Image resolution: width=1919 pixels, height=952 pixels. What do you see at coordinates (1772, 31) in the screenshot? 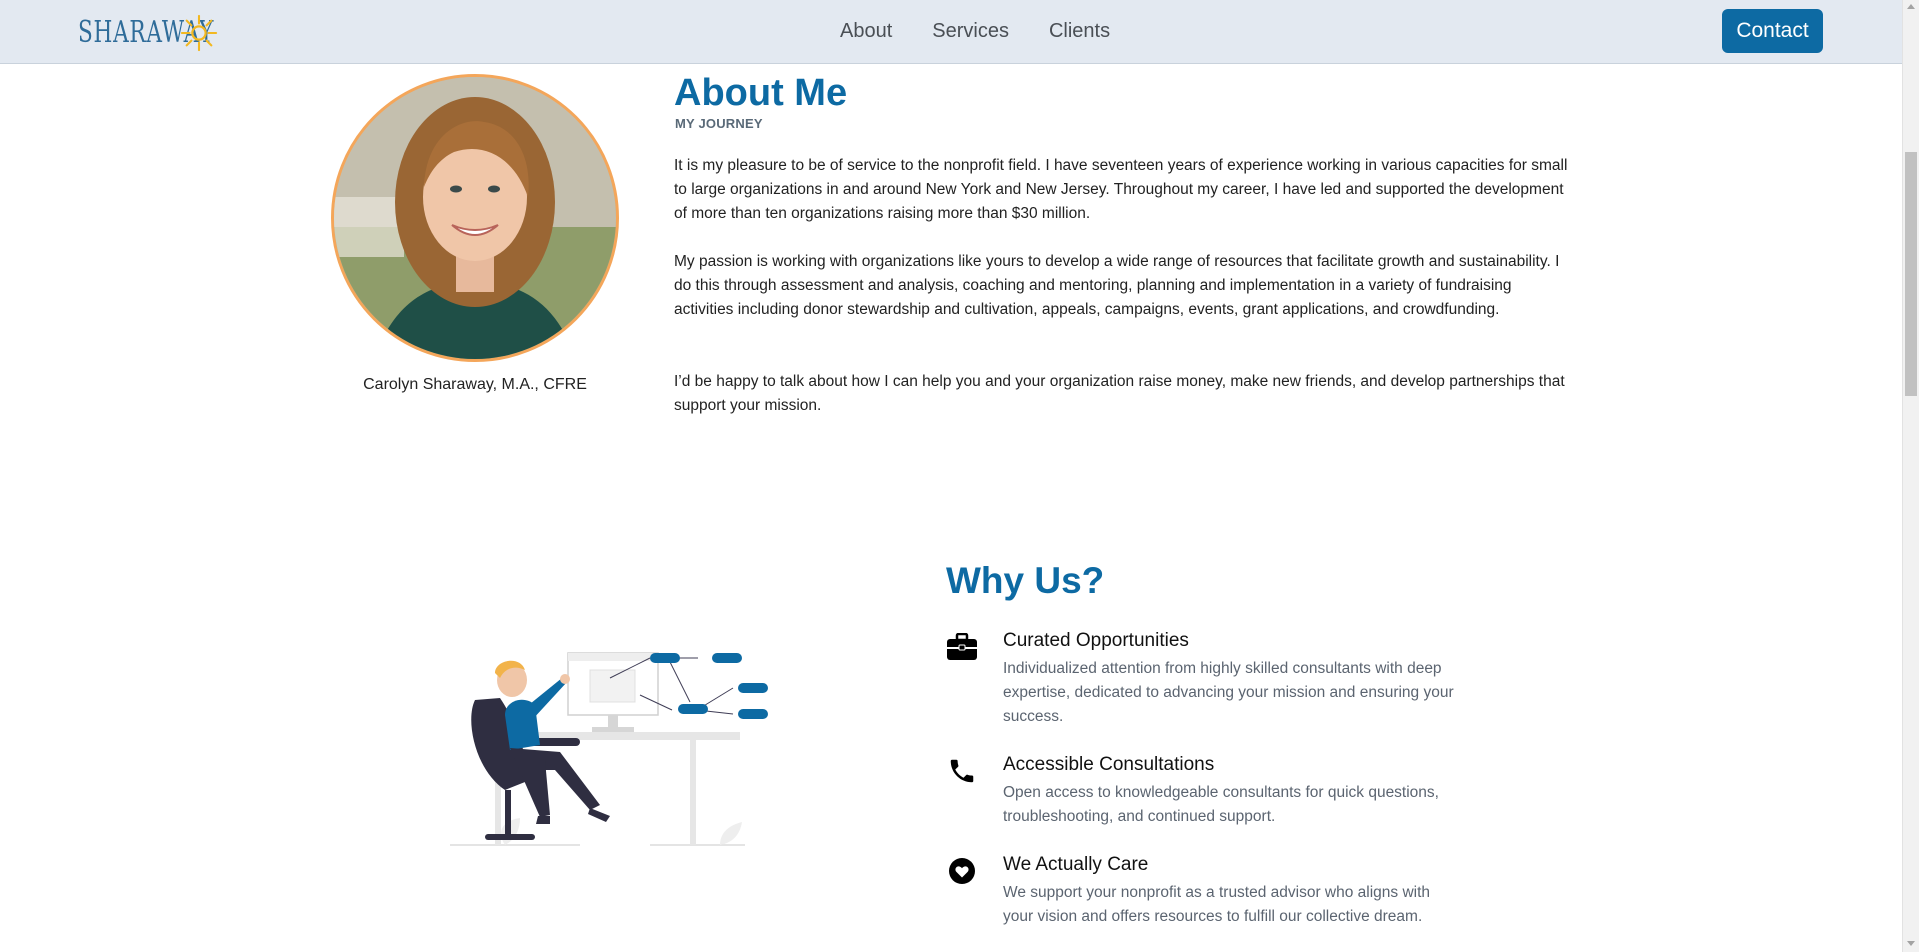
I see `contact-button: Contact` at bounding box center [1772, 31].